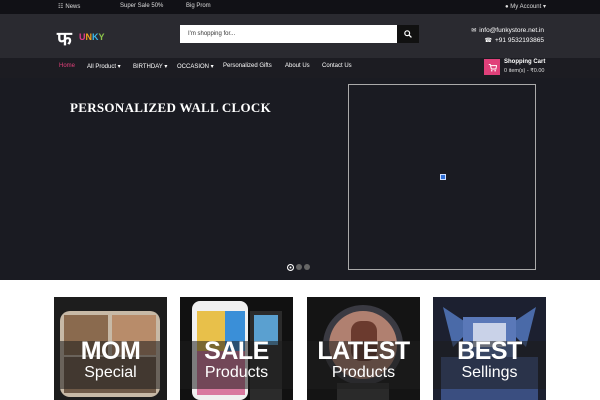 This screenshot has width=600, height=400. Describe the element at coordinates (524, 62) in the screenshot. I see `cart-title: Shopping Cart` at that location.